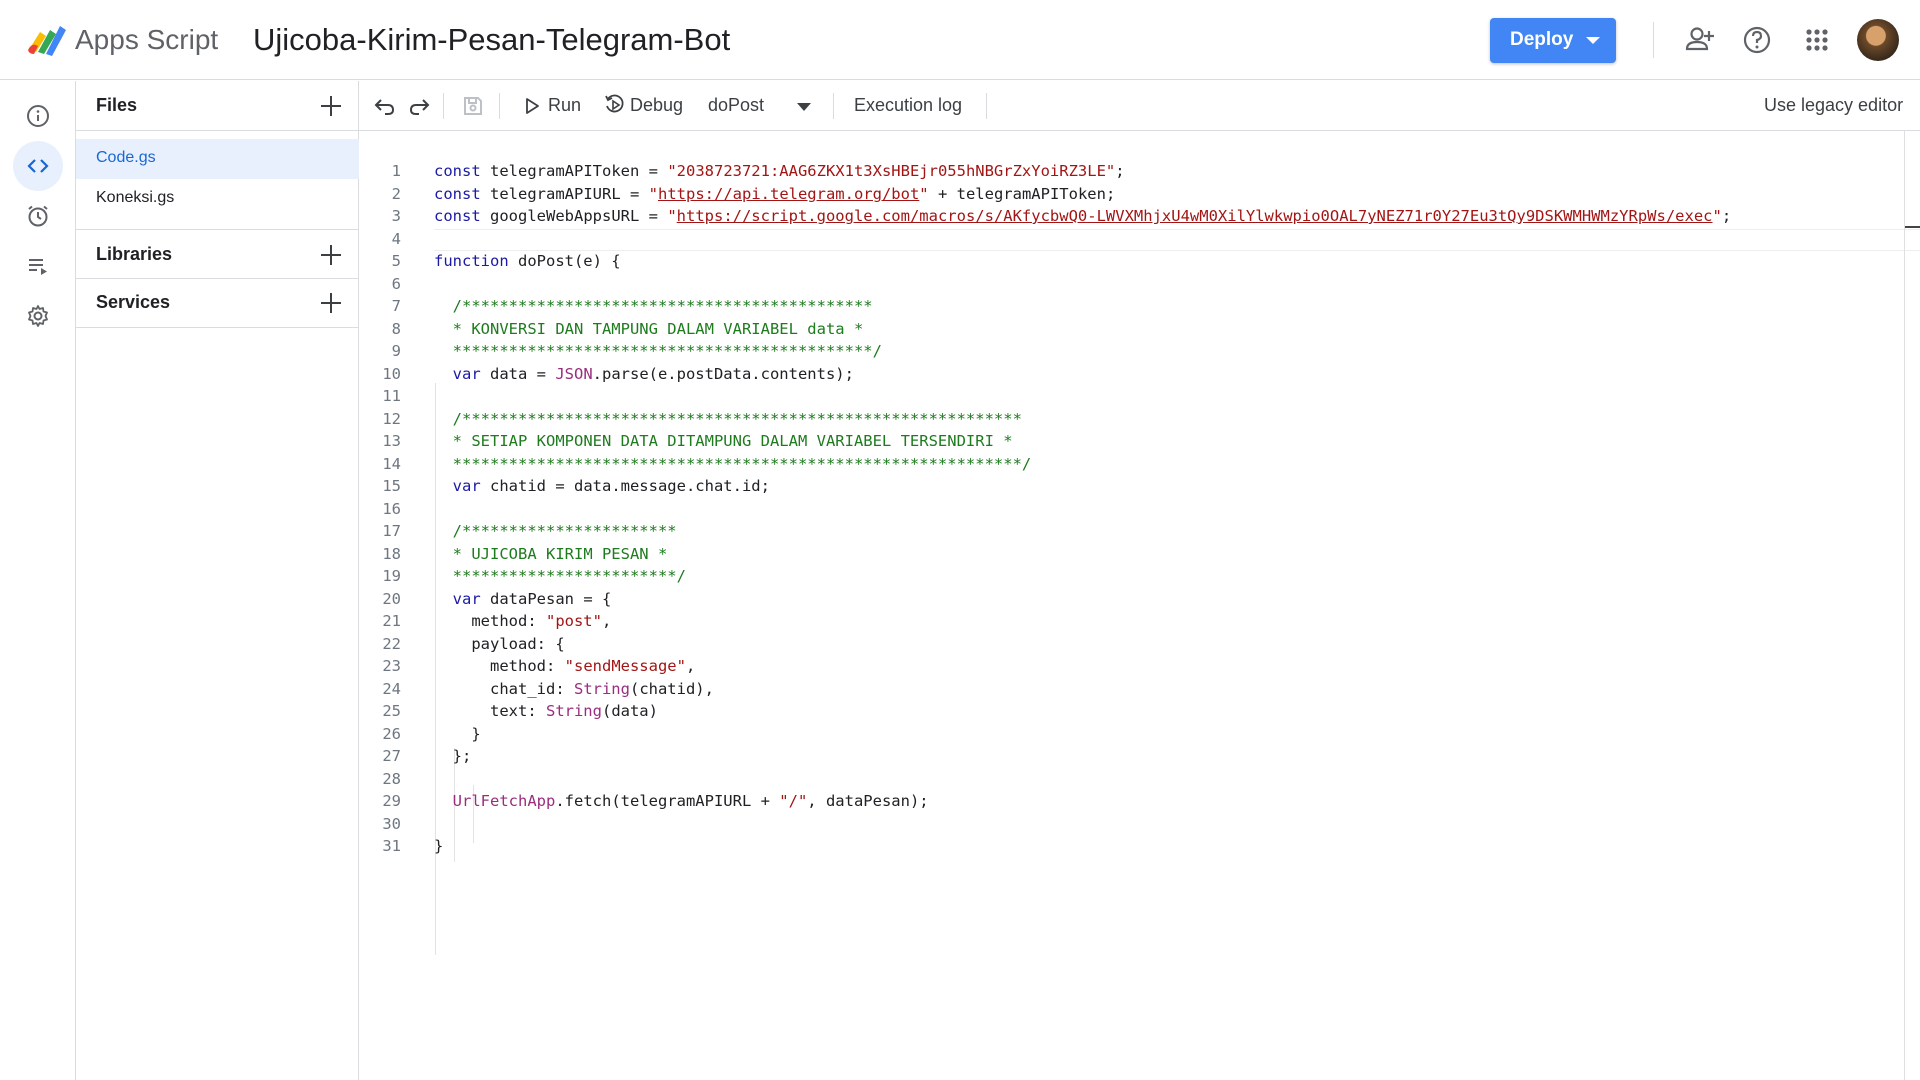 This screenshot has height=1080, width=1920. I want to click on project-title: Ujicoba-Kirim-Pesan-Telegram-Bot, so click(491, 40).